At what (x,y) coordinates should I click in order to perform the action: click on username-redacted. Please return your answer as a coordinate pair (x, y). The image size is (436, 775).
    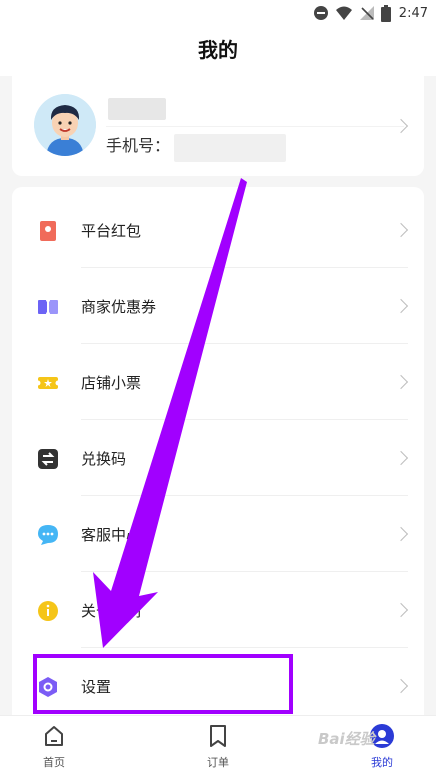
    Looking at the image, I should click on (137, 109).